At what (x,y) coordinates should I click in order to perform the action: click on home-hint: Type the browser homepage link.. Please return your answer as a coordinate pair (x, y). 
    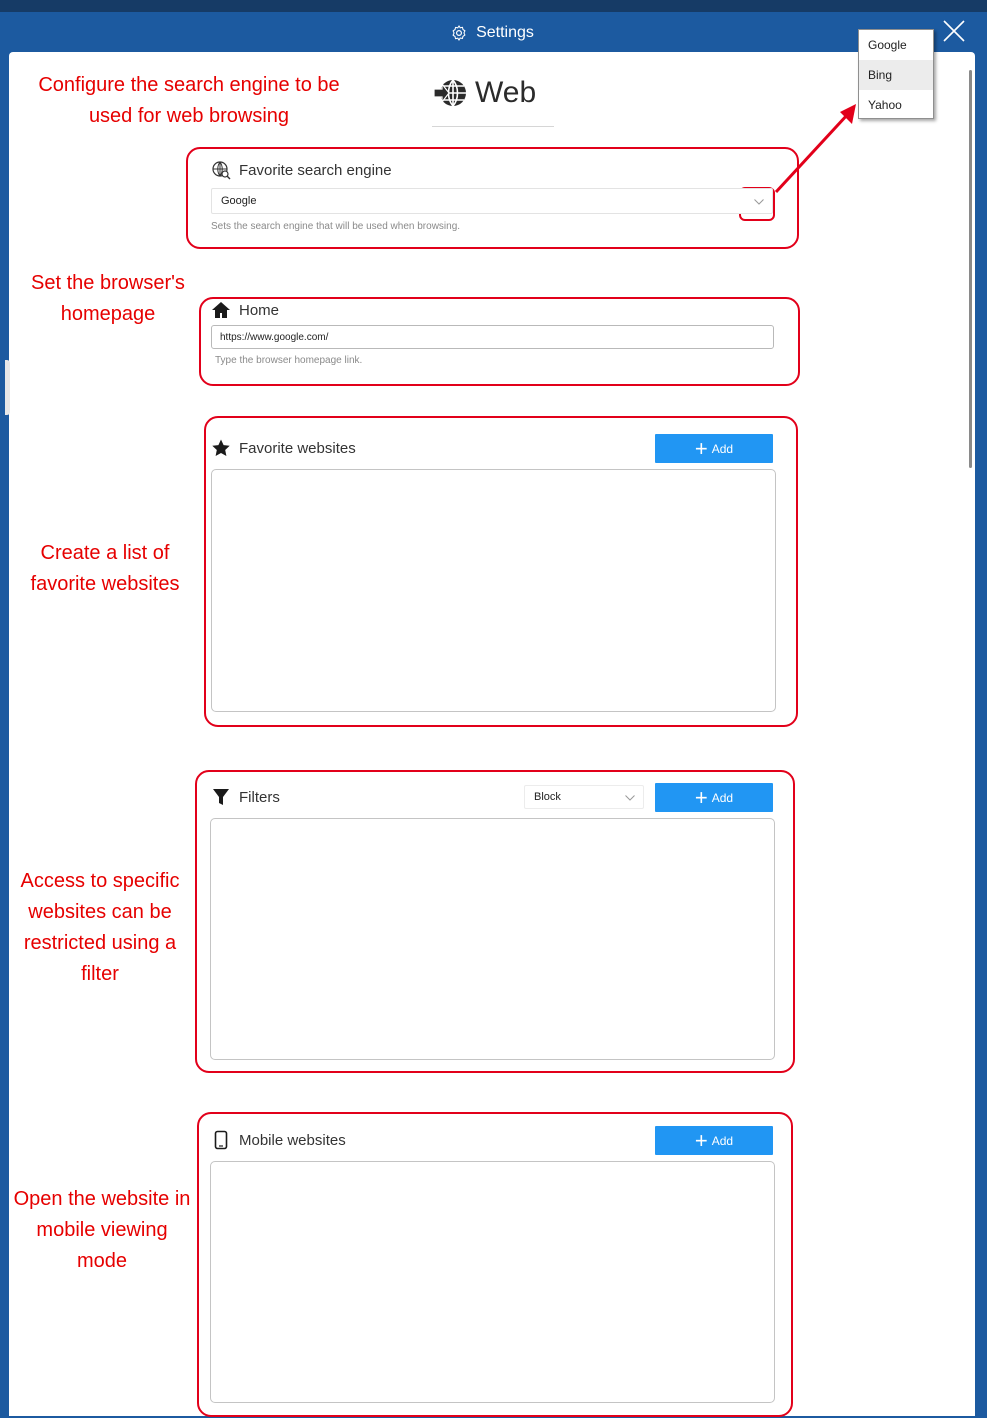
    Looking at the image, I should click on (289, 360).